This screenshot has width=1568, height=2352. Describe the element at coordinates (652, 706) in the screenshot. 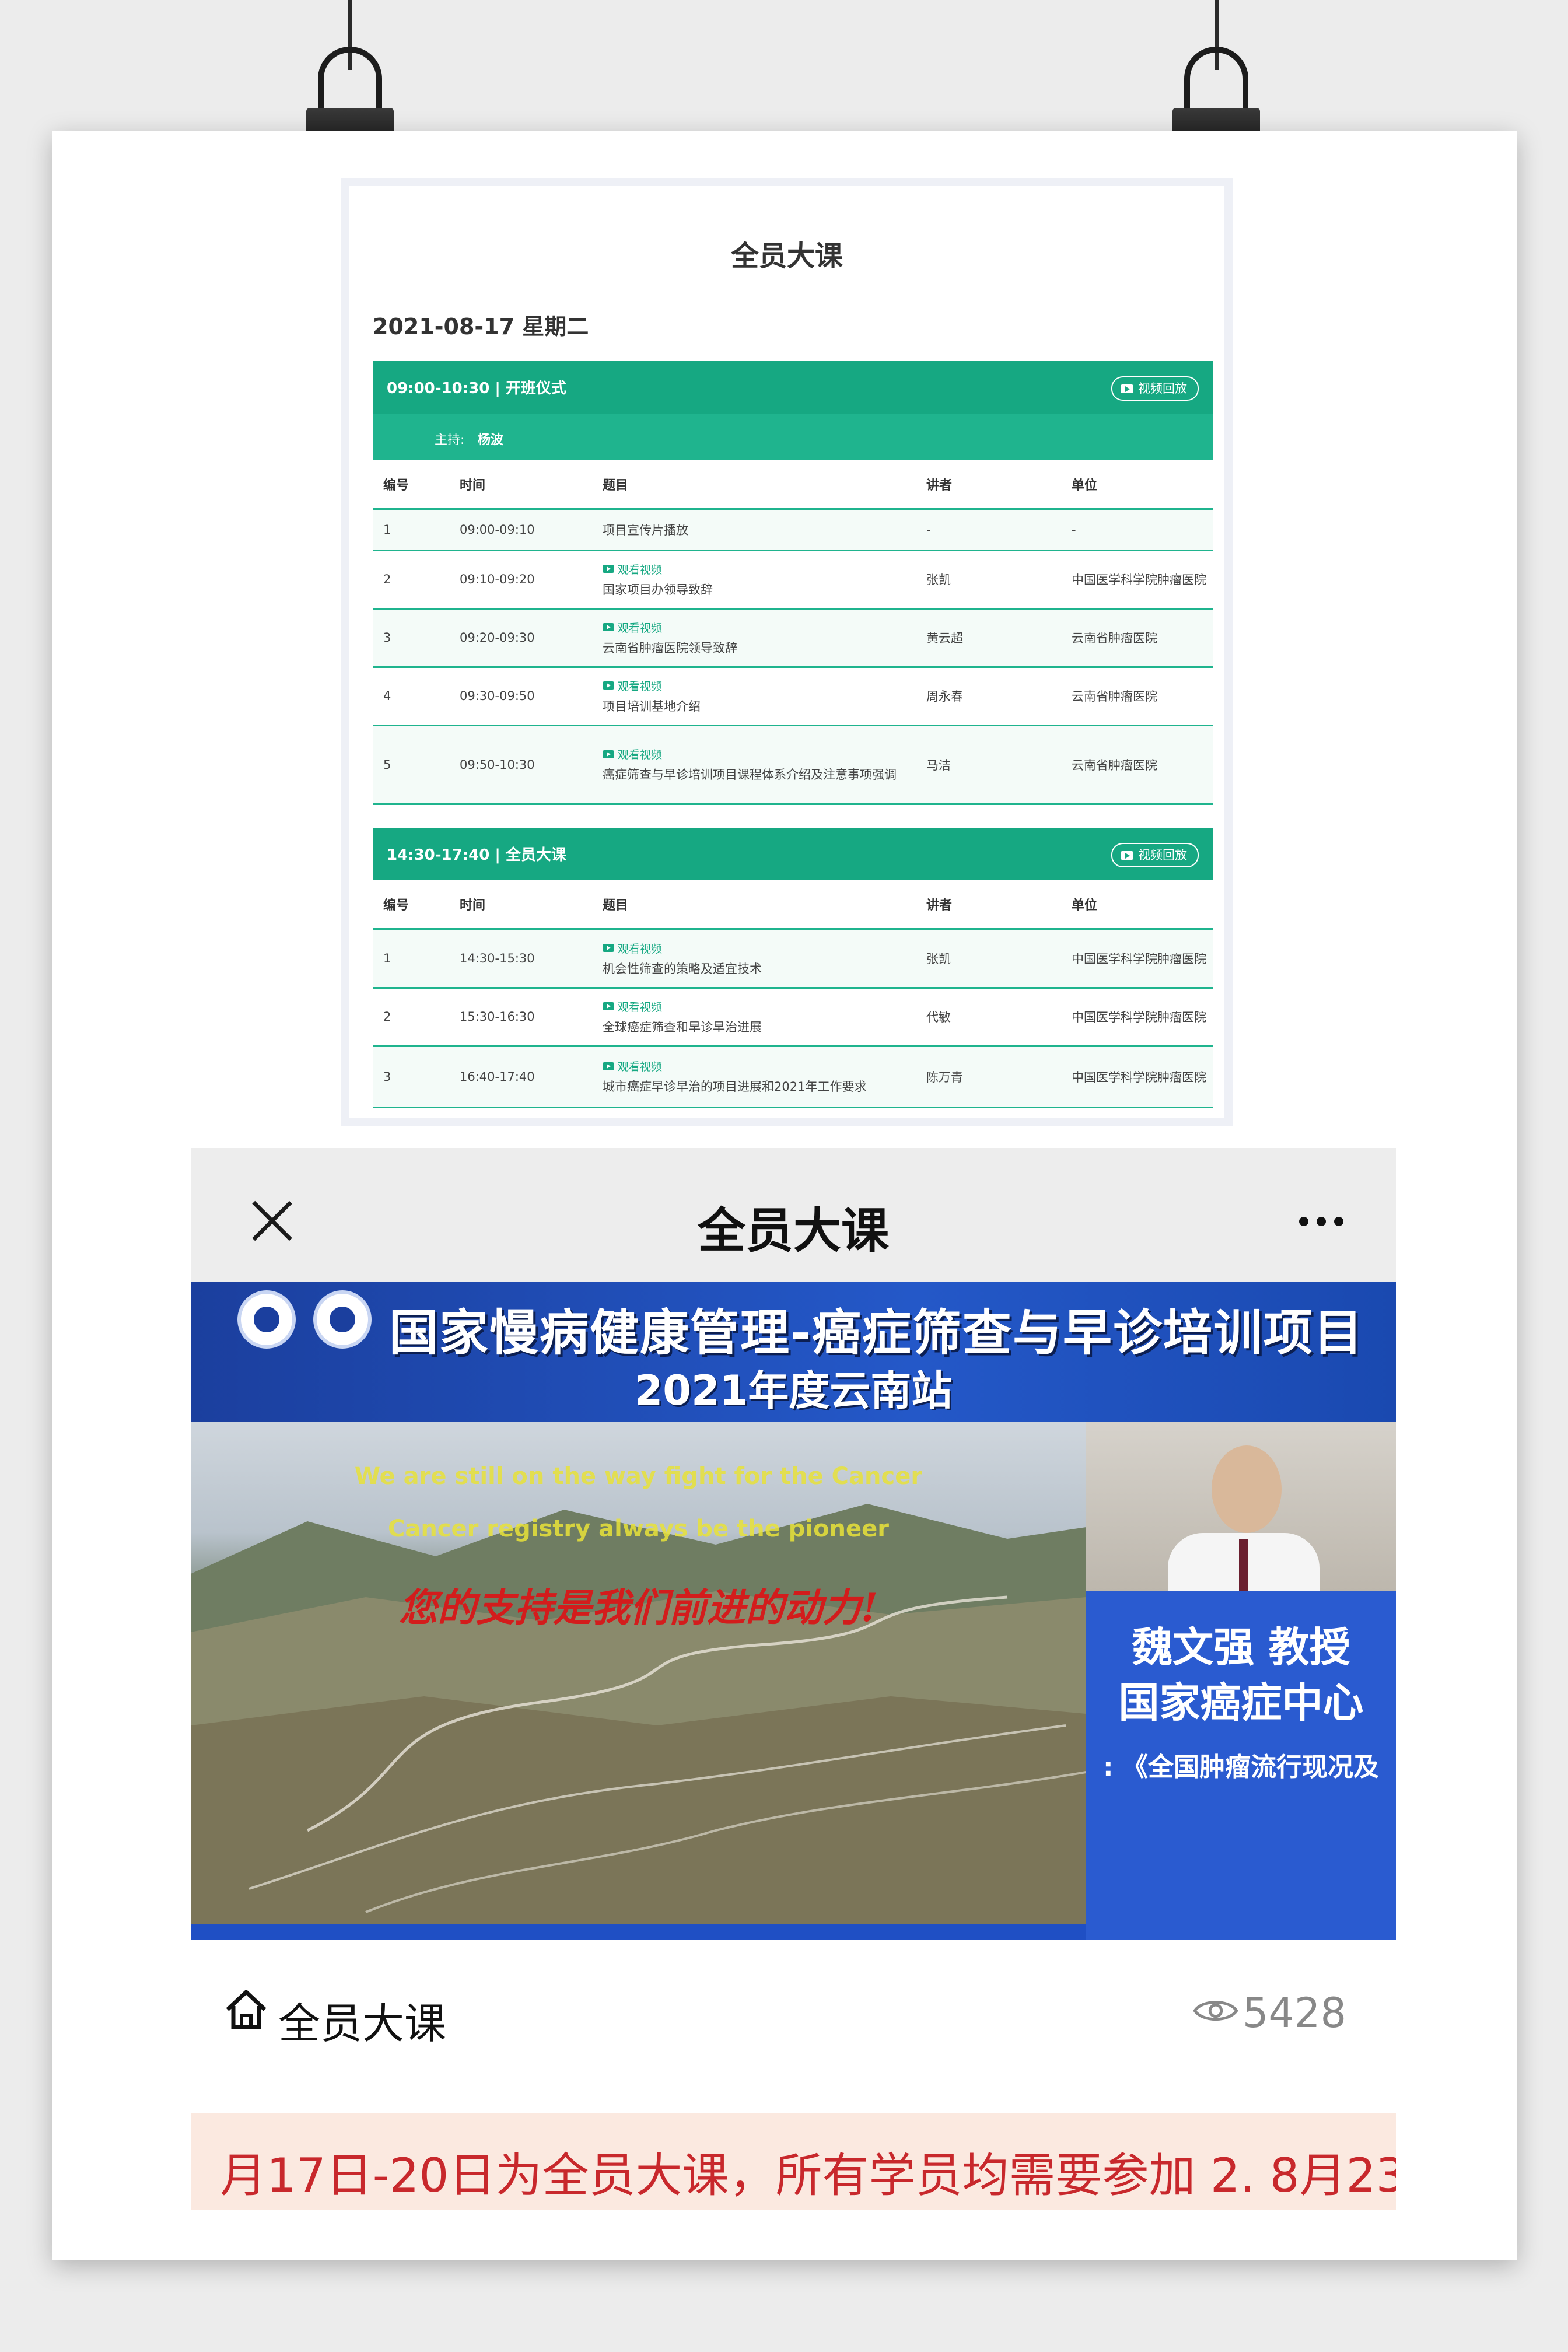

I see `topic-text: 项目培训基地介绍` at that location.